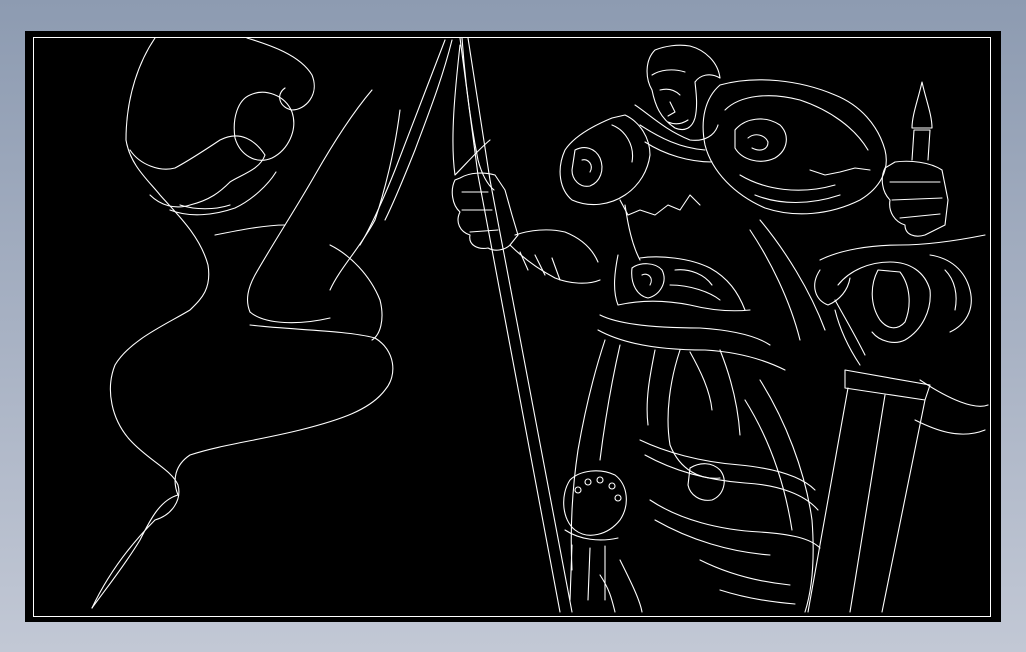  I want to click on banner-spear, so click(516, 325).